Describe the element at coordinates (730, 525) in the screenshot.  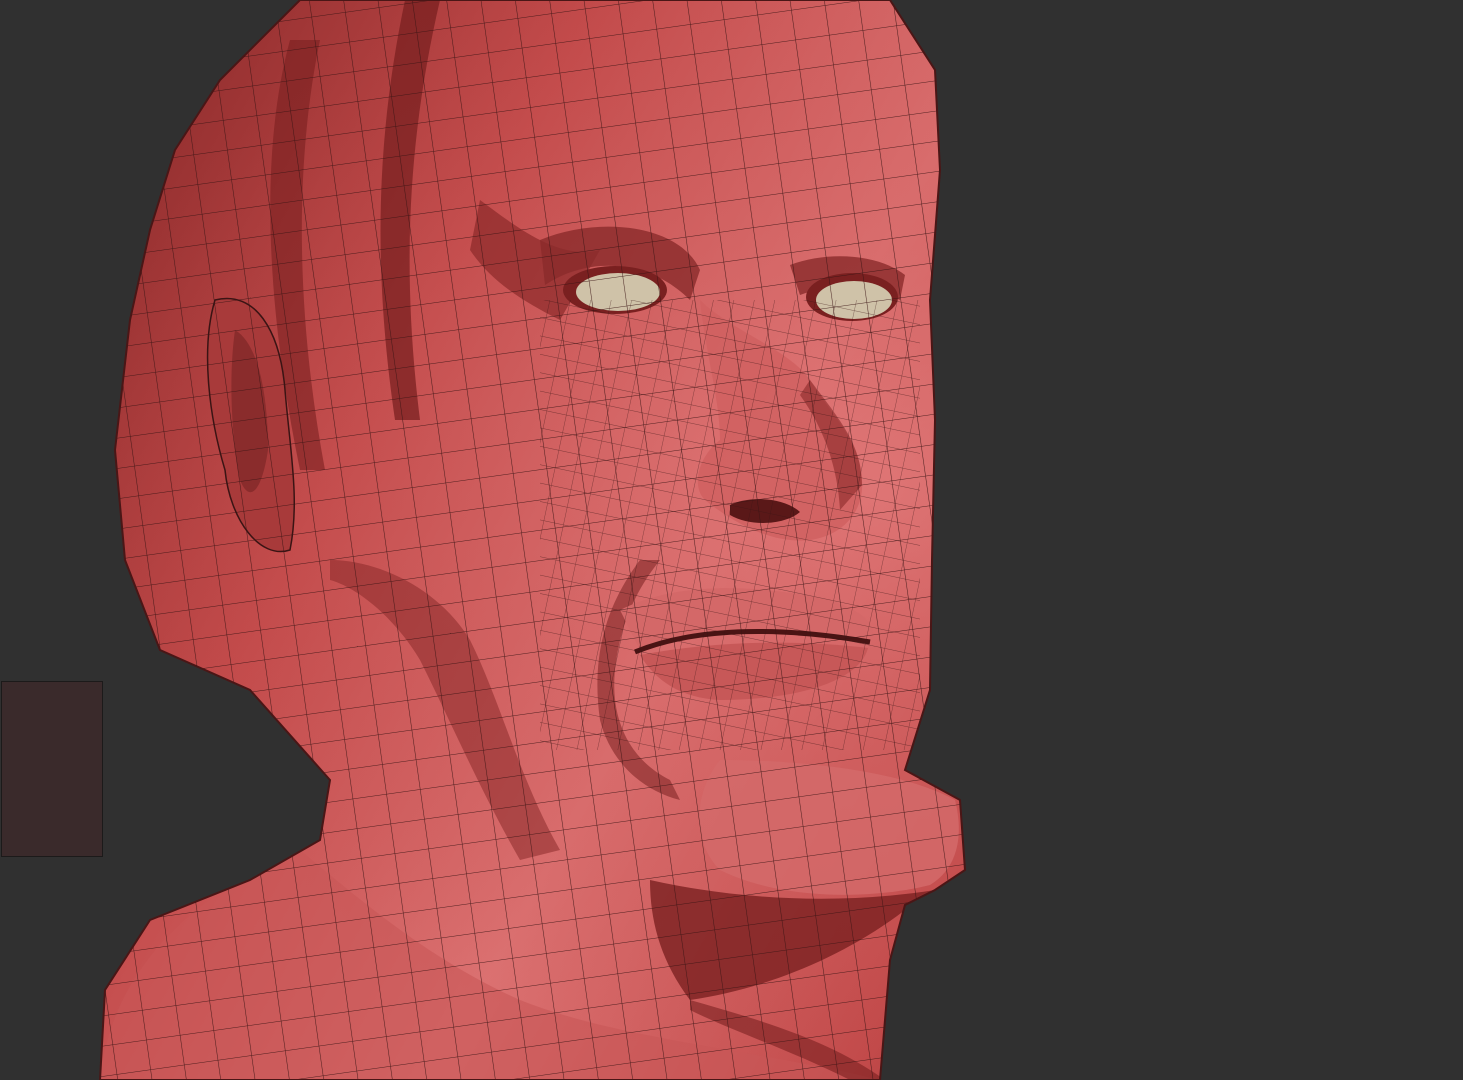
I see `wireframe-fine` at that location.